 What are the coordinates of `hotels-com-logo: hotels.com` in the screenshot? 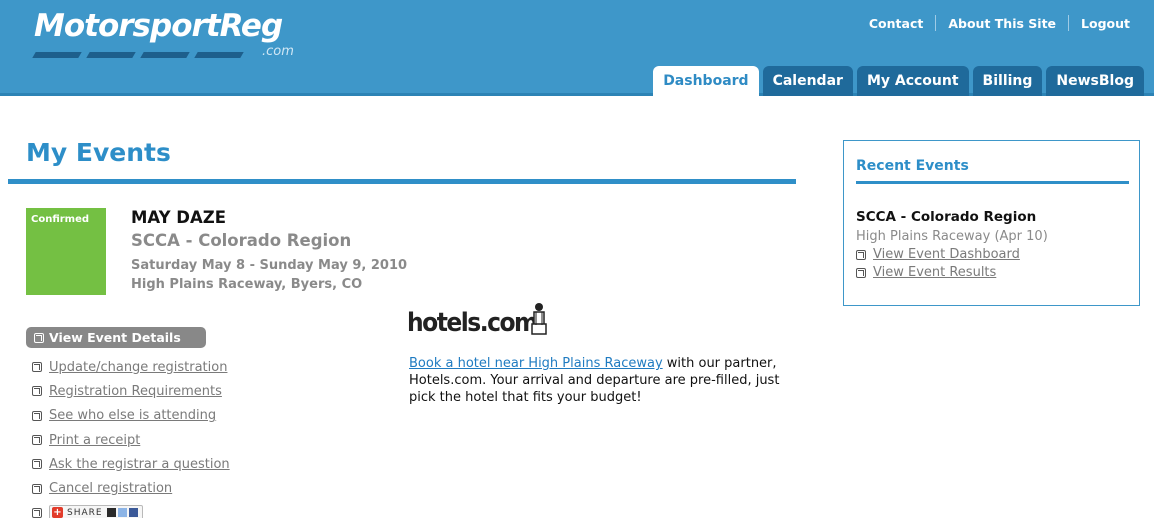 It's located at (482, 322).